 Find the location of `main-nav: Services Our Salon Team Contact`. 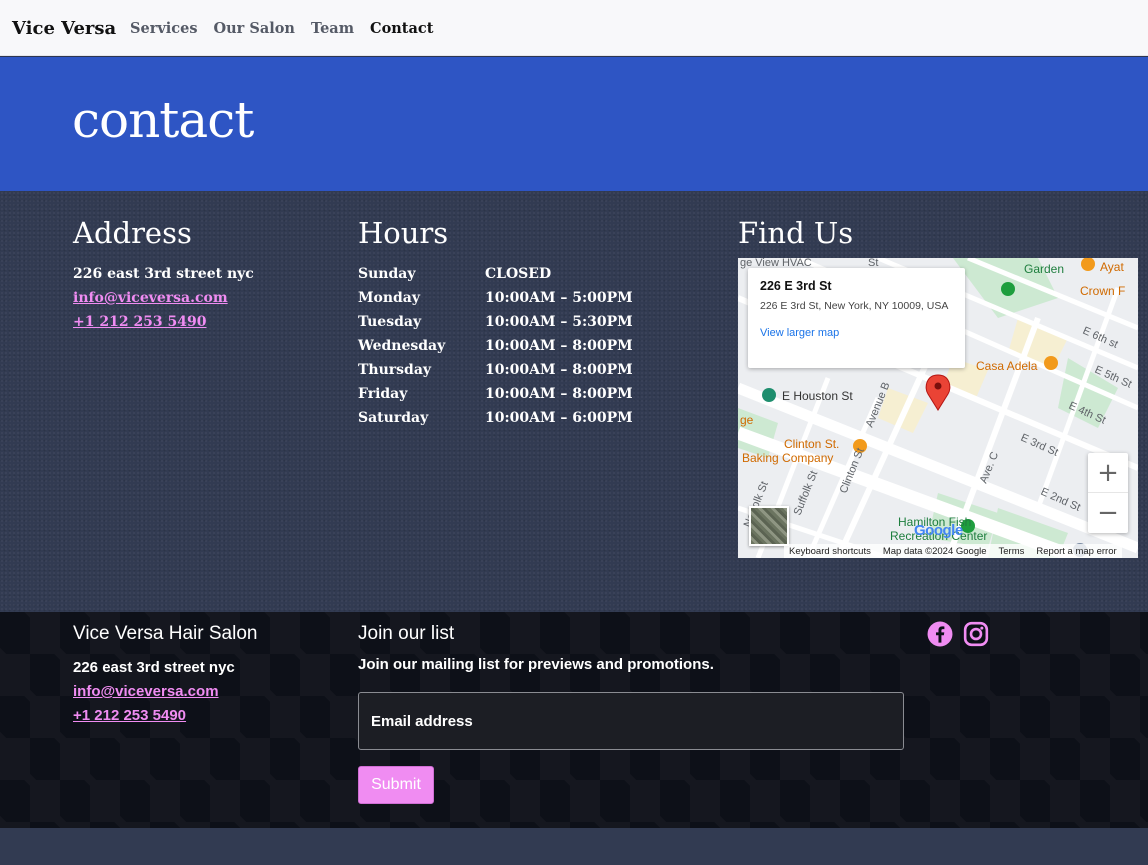

main-nav: Services Our Salon Team Contact is located at coordinates (281, 28).